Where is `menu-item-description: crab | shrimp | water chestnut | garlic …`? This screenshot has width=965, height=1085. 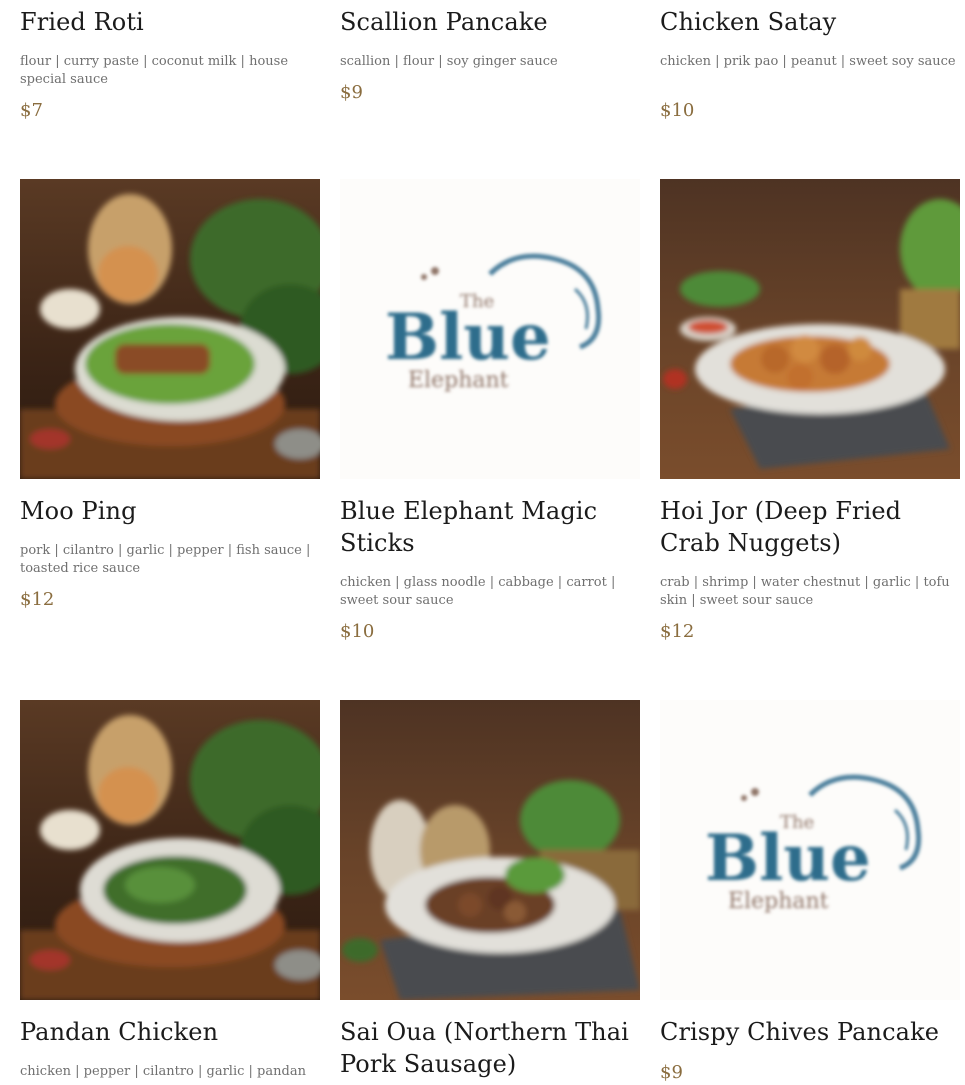
menu-item-description: crab | shrimp | water chestnut | garlic … is located at coordinates (805, 591).